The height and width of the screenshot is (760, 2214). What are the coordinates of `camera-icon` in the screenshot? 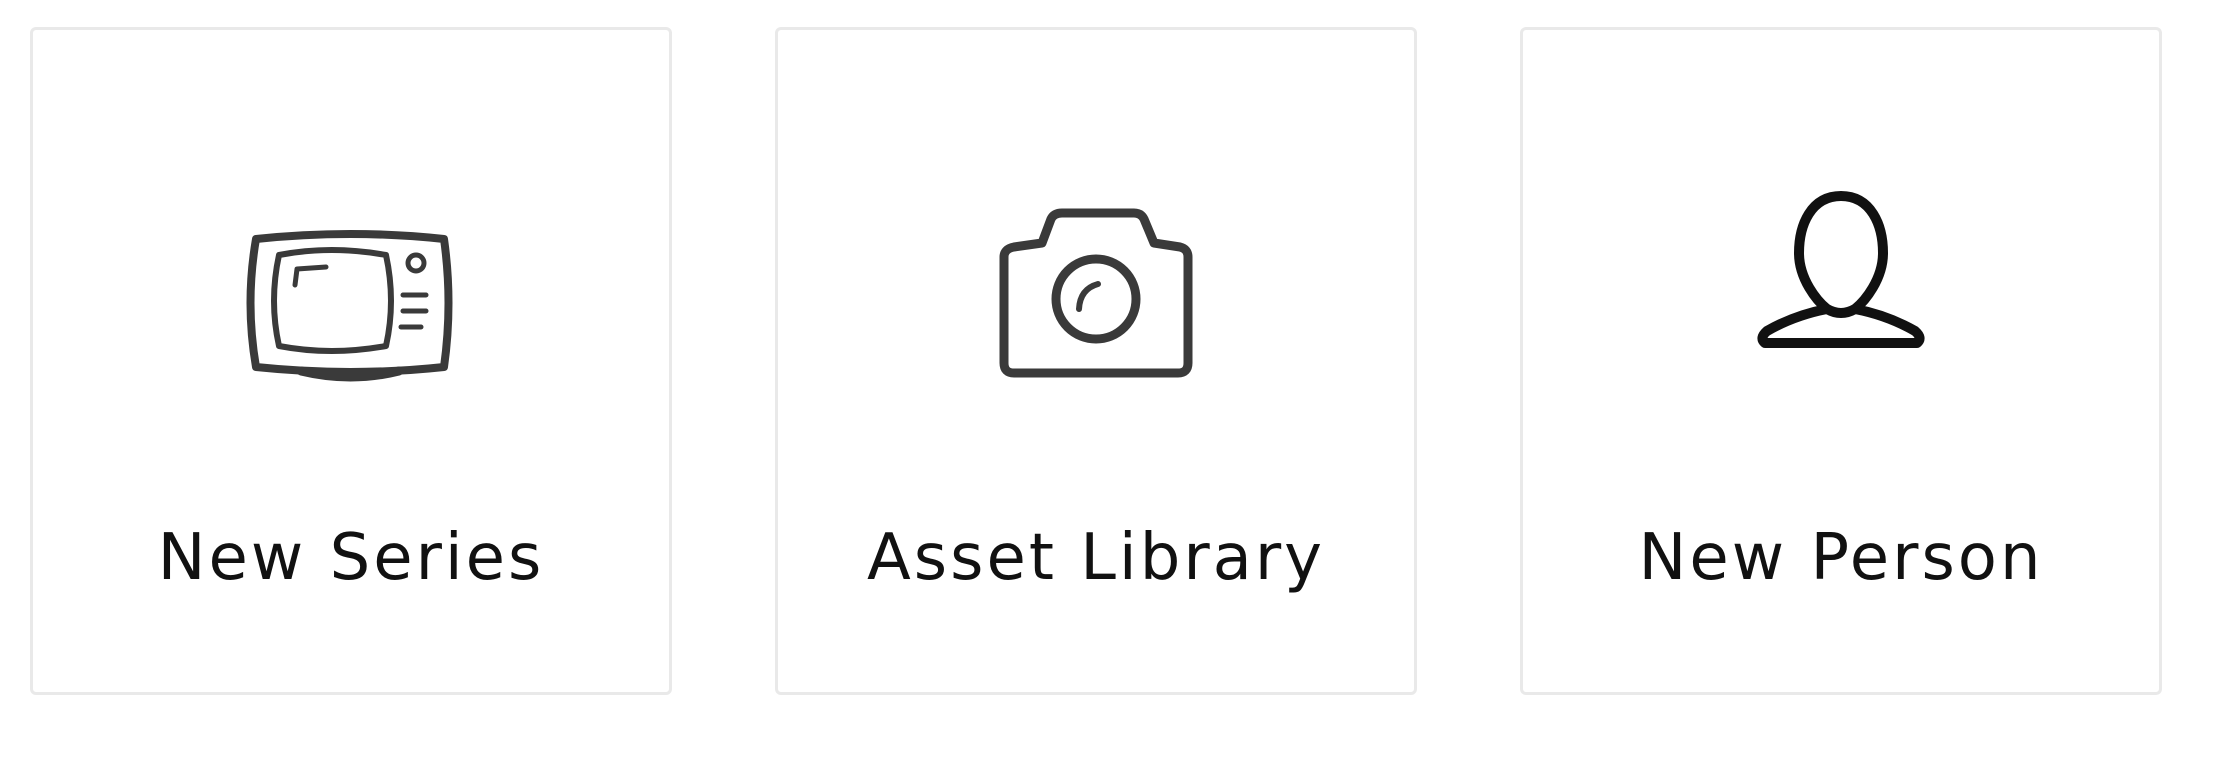 It's located at (1096, 303).